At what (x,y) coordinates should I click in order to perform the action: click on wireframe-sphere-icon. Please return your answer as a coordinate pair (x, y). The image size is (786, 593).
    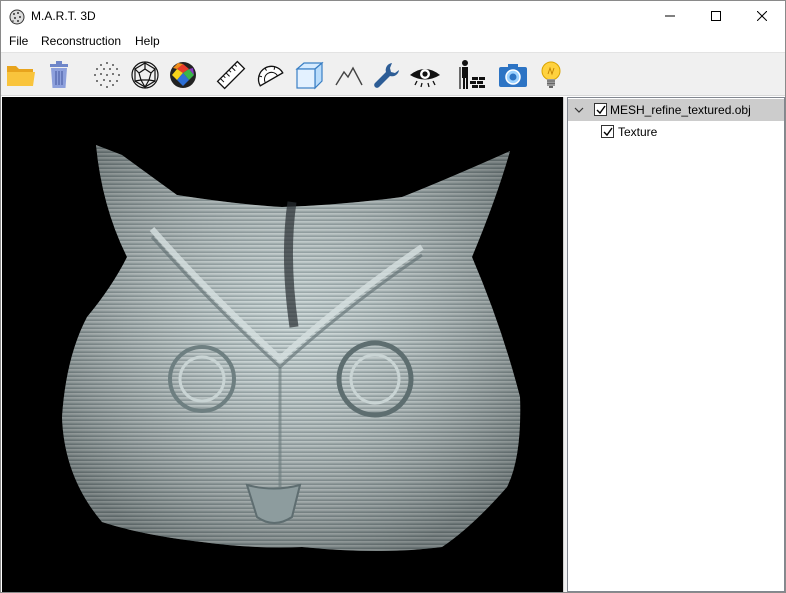
    Looking at the image, I should click on (145, 75).